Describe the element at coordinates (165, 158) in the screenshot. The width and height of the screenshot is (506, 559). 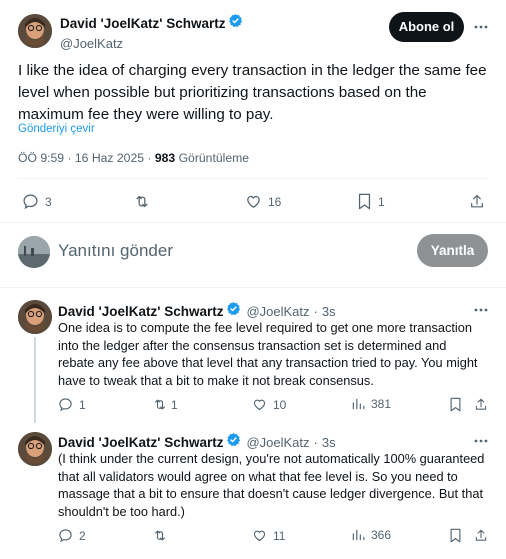
I see `views-count: 983` at that location.